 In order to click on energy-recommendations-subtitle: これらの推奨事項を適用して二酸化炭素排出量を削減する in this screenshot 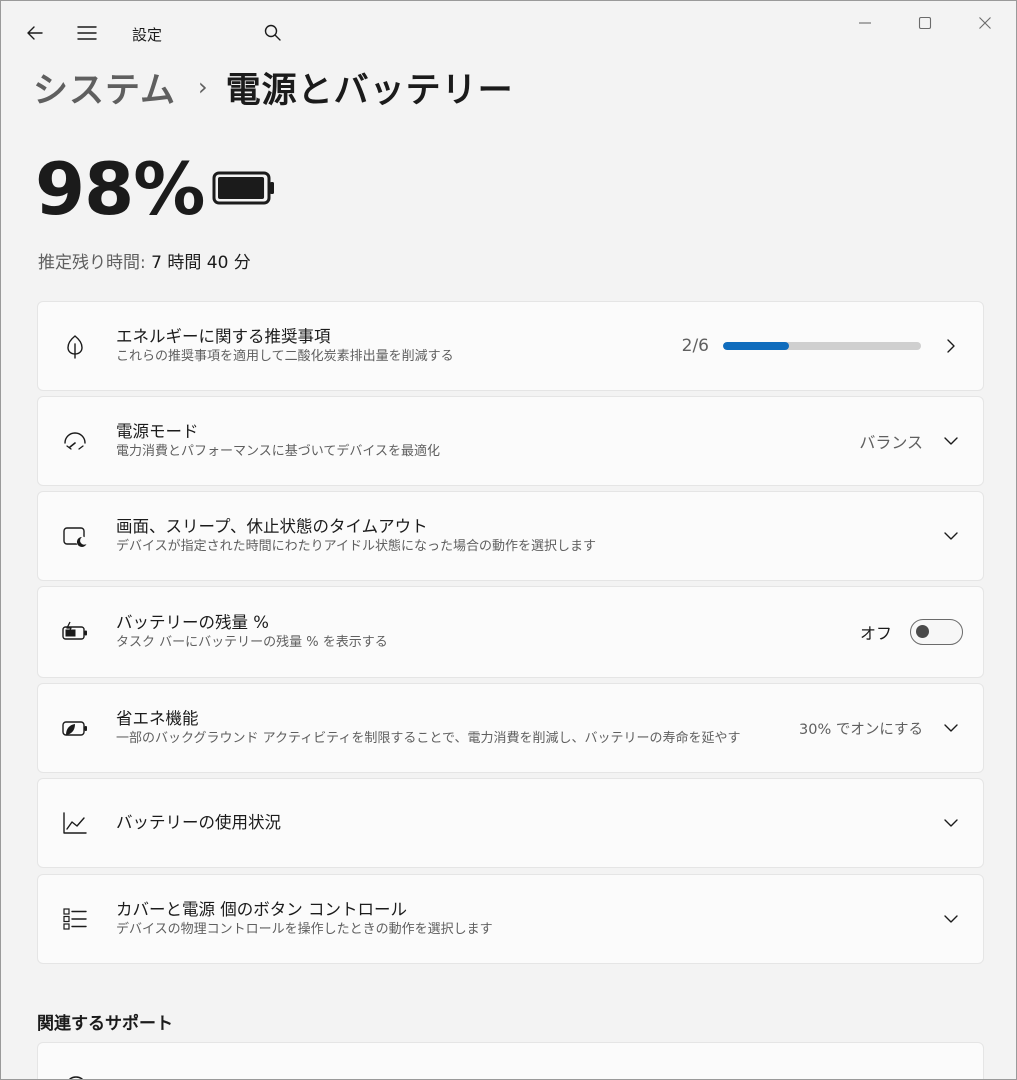, I will do `click(285, 356)`.